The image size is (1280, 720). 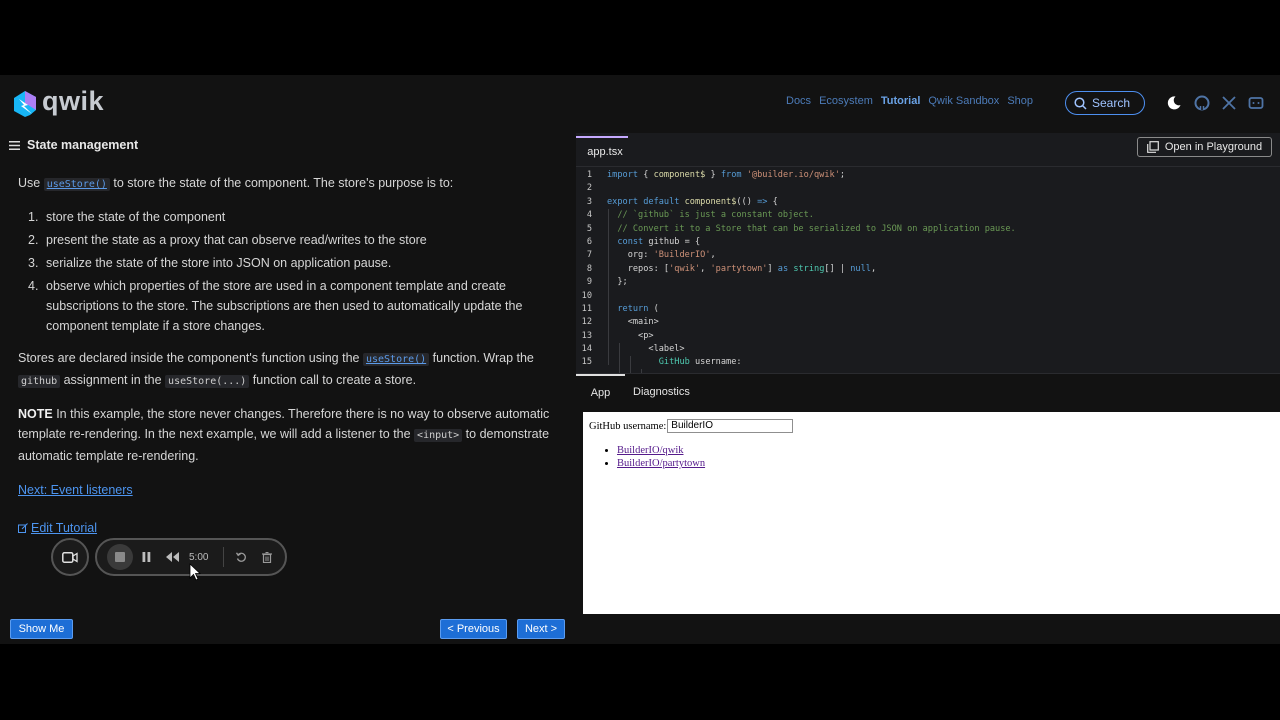 What do you see at coordinates (73, 101) in the screenshot?
I see `logo-text: qwik` at bounding box center [73, 101].